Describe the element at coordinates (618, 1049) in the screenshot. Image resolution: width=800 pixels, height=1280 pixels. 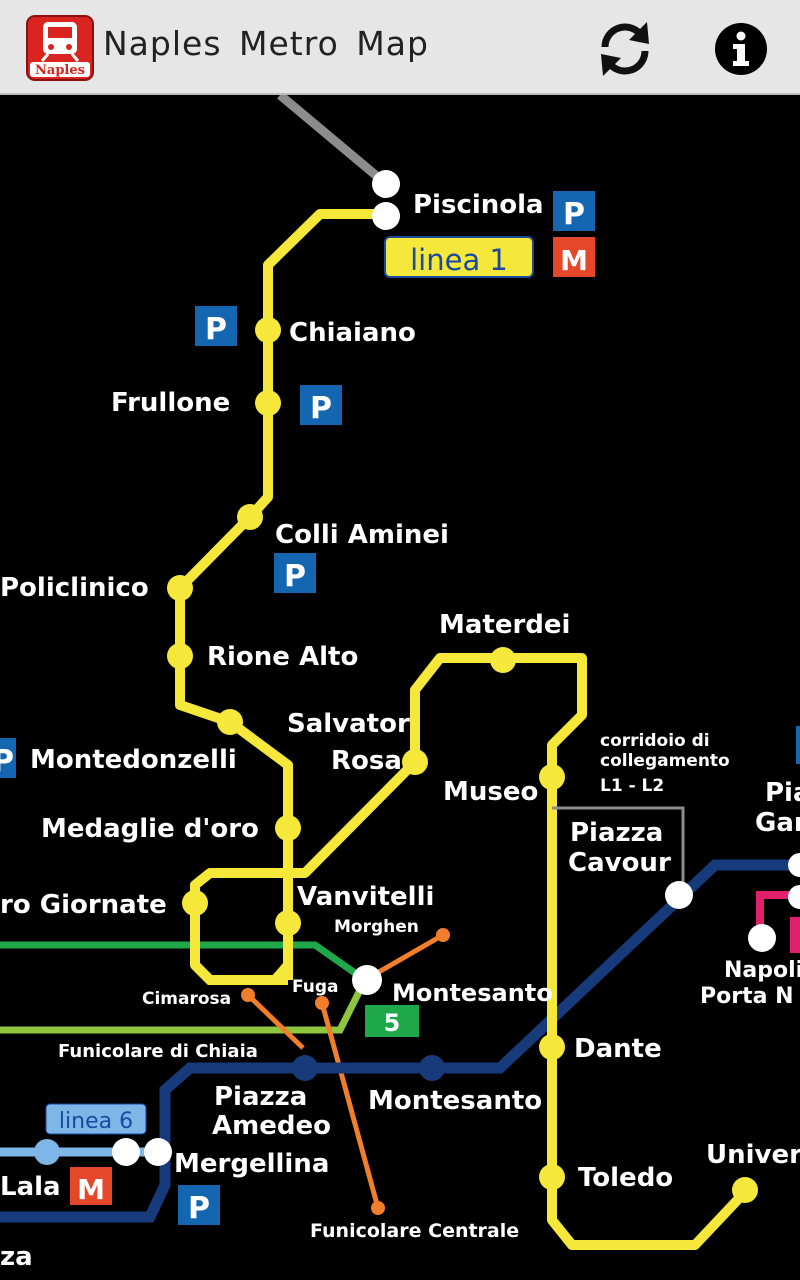
I see `label-dante: Dante` at that location.